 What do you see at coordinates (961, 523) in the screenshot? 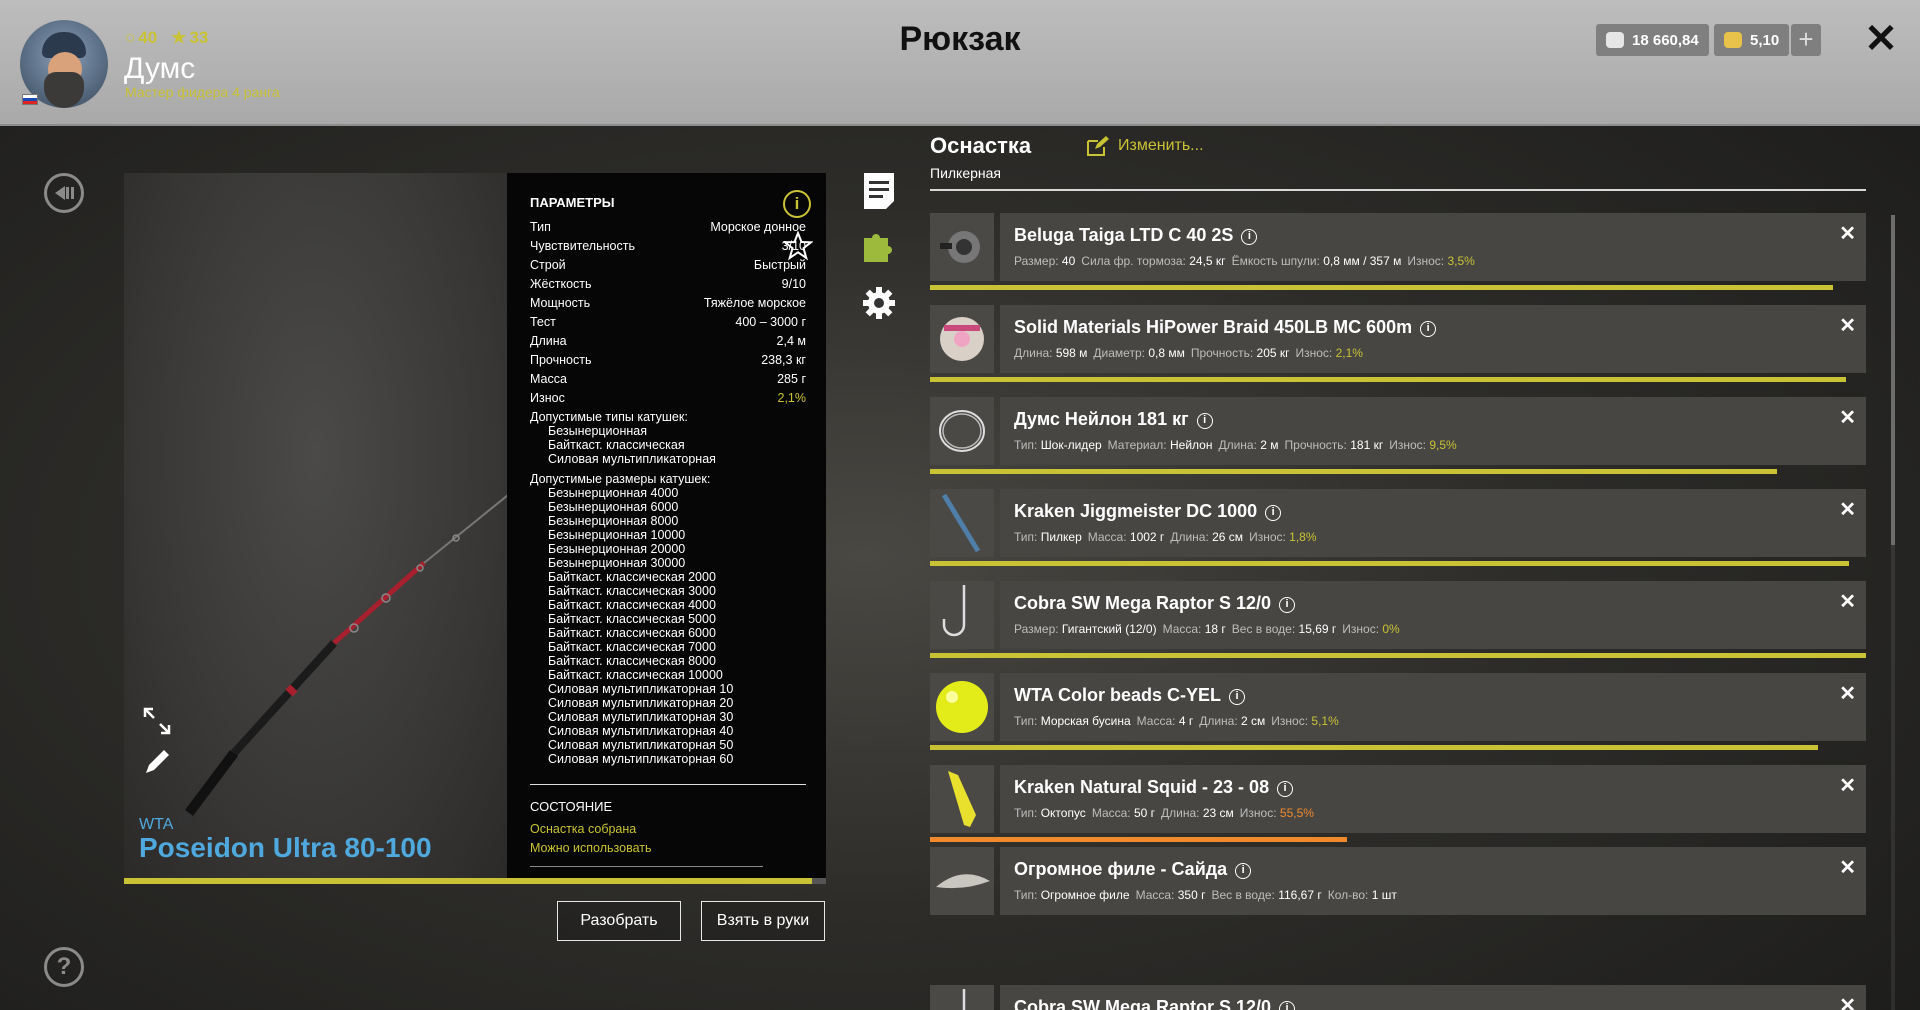
I see `jig-icon` at bounding box center [961, 523].